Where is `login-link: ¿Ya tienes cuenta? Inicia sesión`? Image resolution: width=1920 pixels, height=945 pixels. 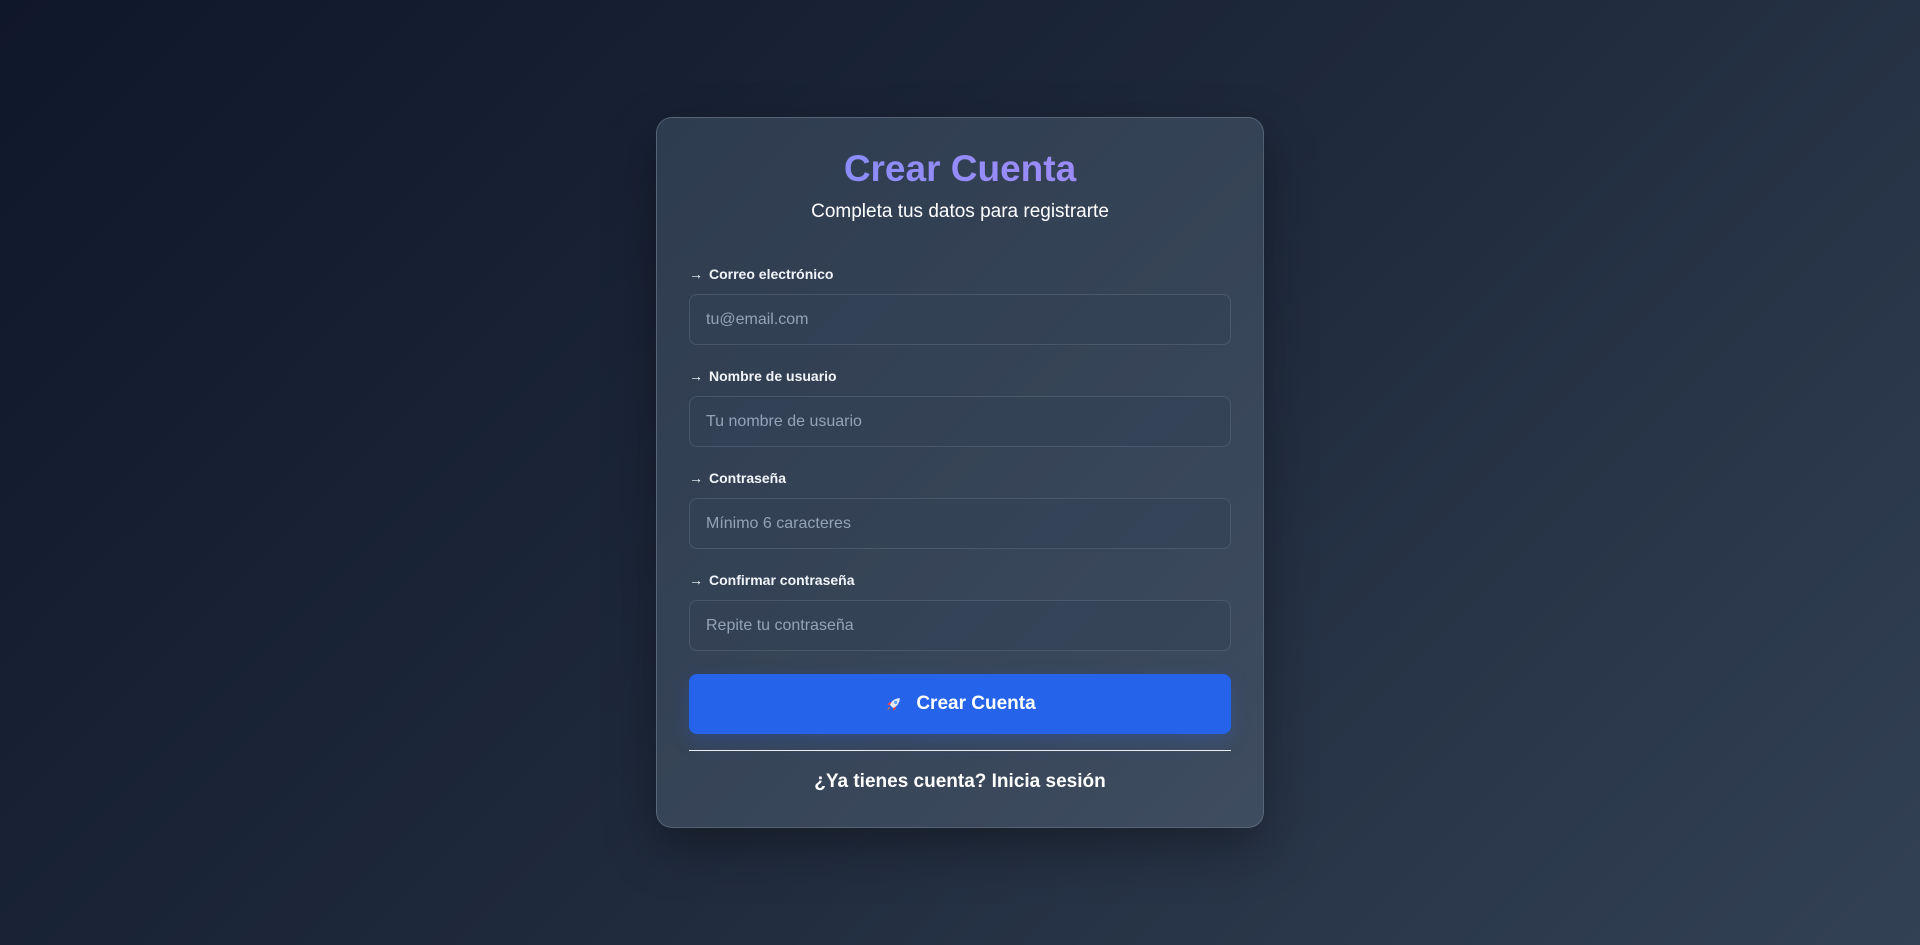 login-link: ¿Ya tienes cuenta? Inicia sesión is located at coordinates (960, 782).